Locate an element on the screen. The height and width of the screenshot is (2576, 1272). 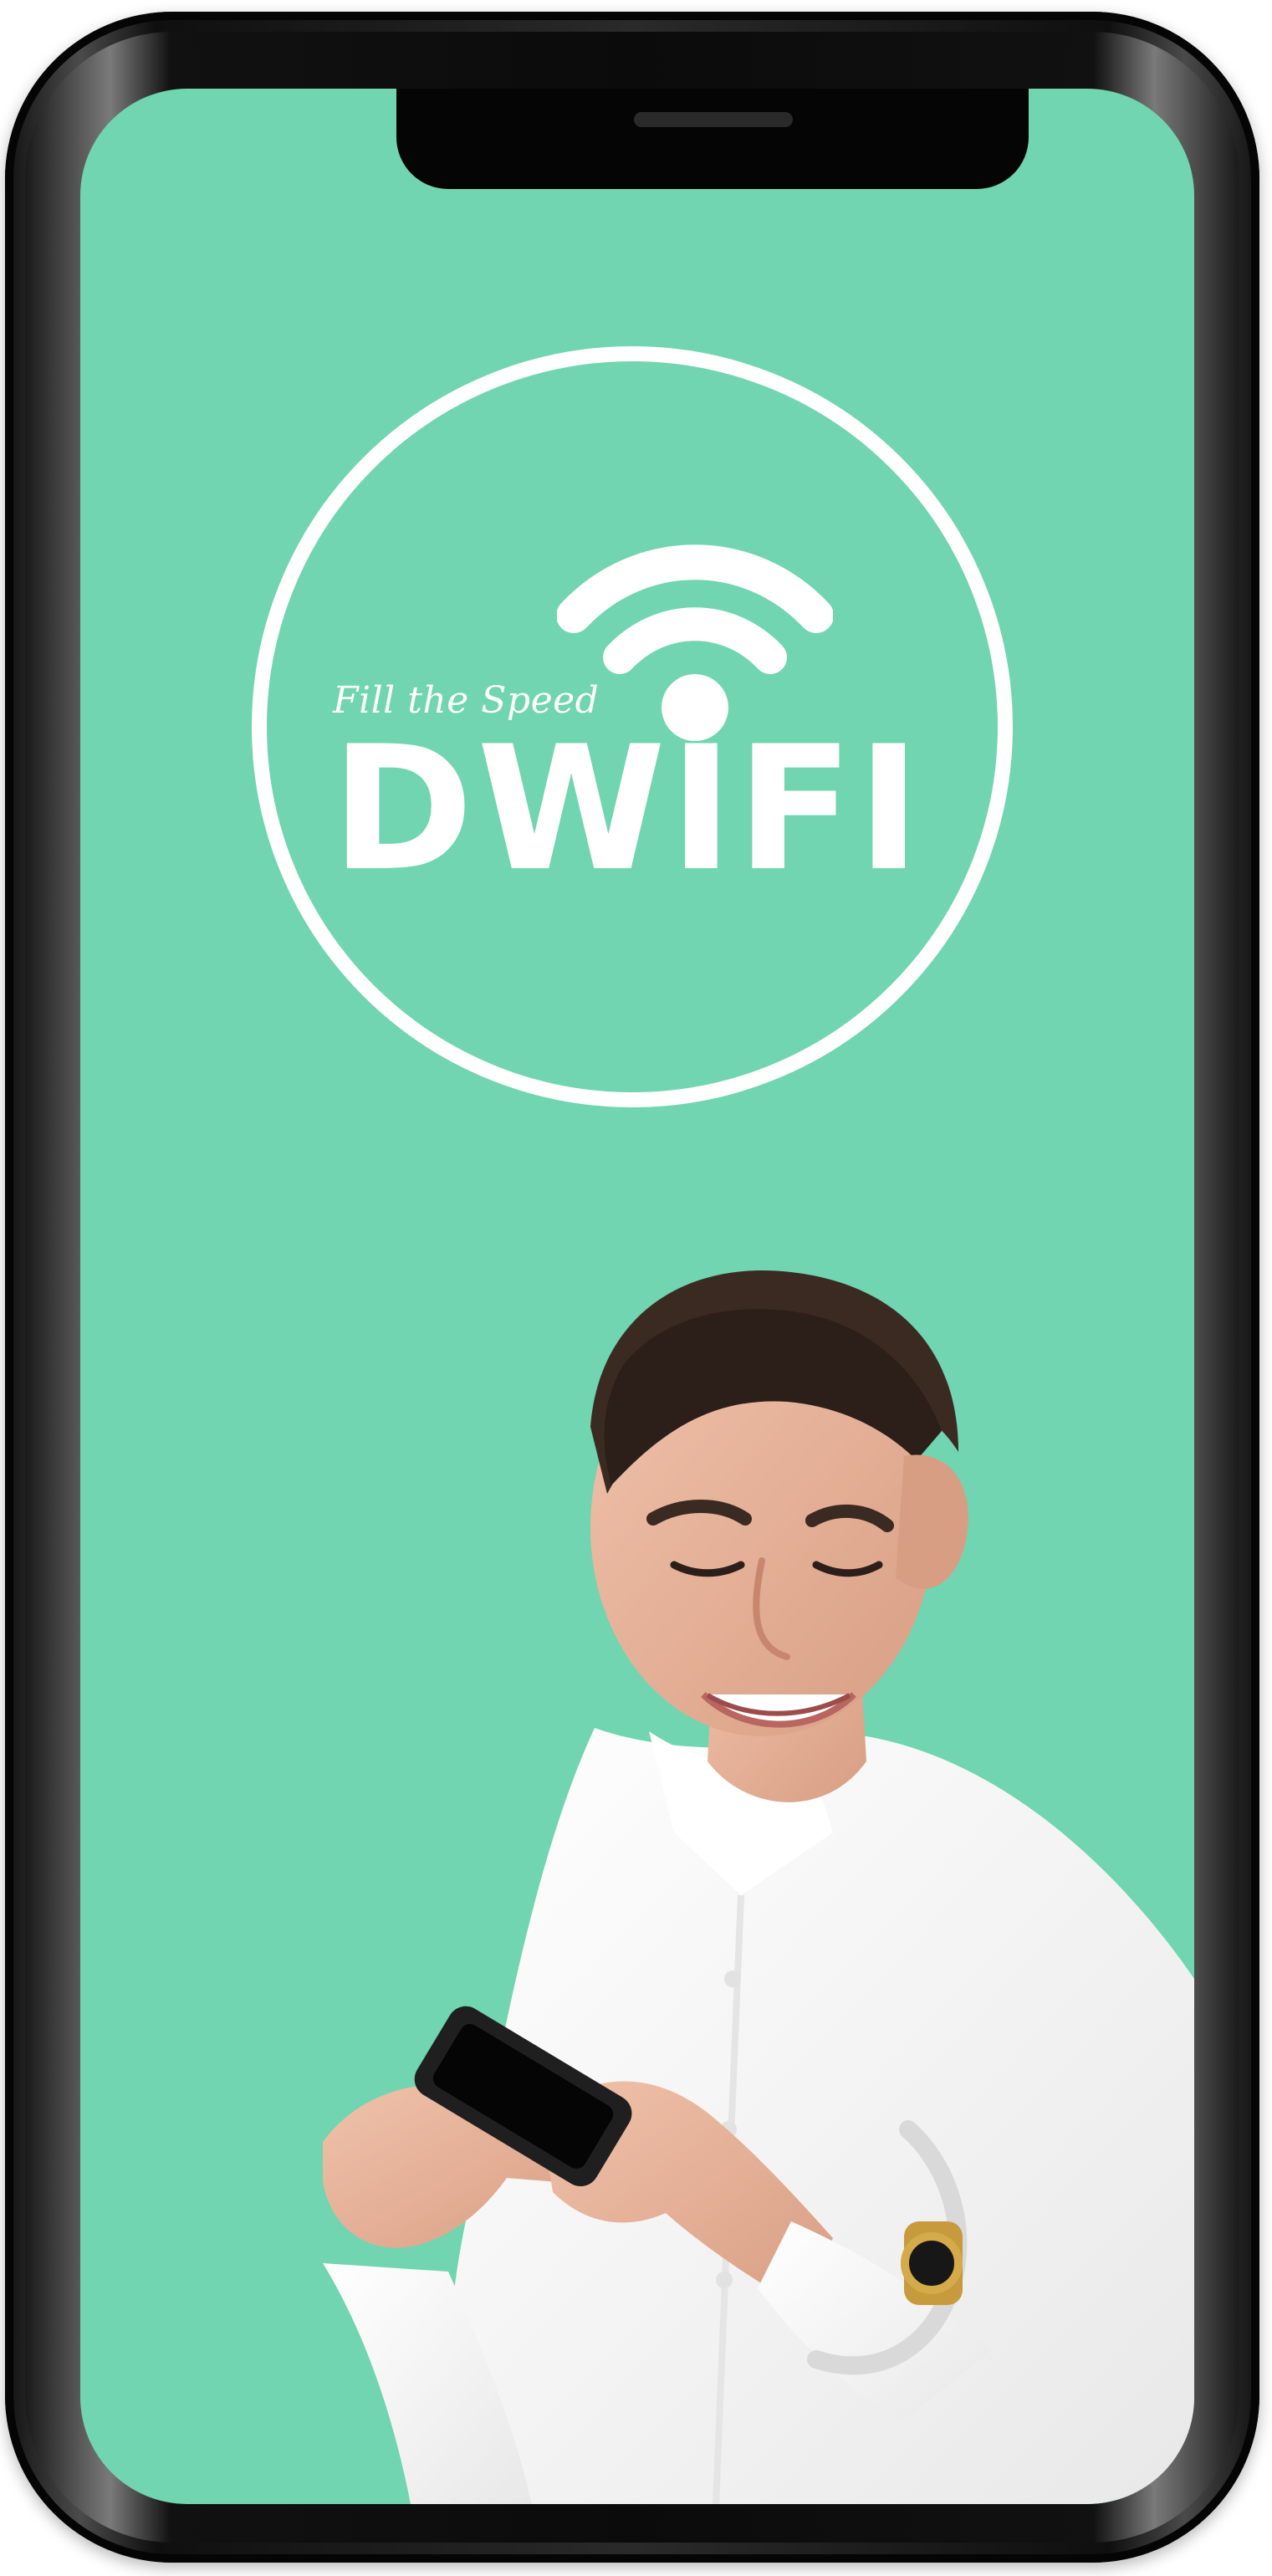
speaker-grille is located at coordinates (713, 119).